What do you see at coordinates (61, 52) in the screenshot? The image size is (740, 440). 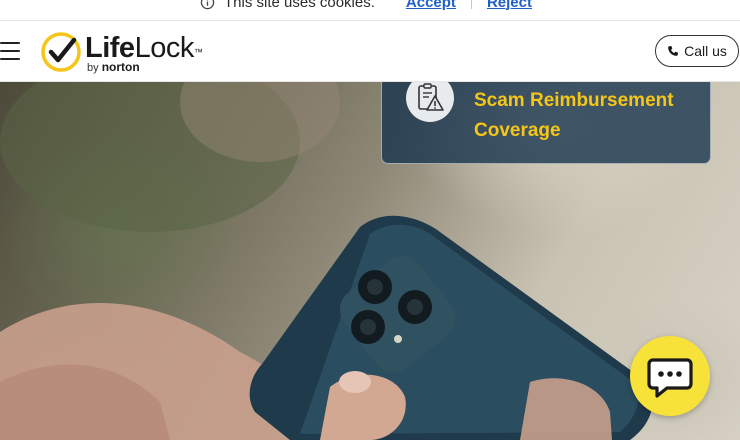 I see `logo-checkmark-icon` at bounding box center [61, 52].